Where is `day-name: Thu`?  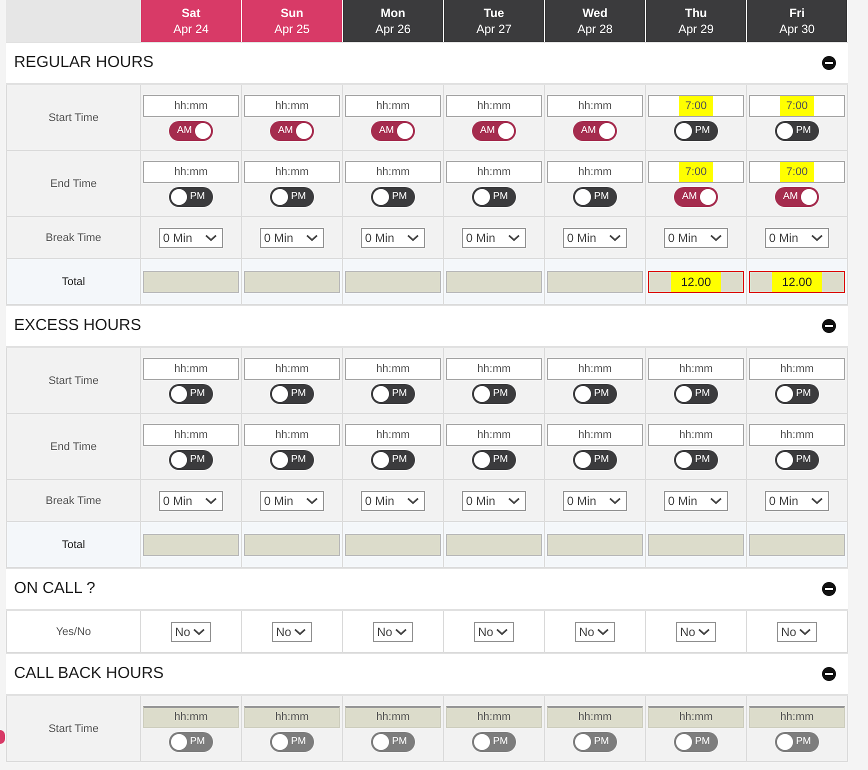 day-name: Thu is located at coordinates (696, 13).